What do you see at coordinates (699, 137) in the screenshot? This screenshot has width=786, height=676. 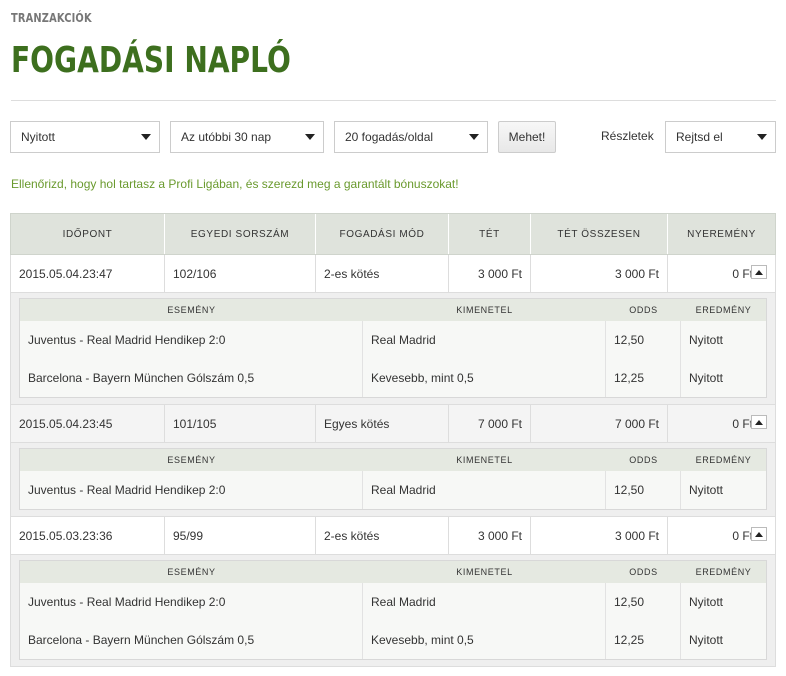 I see `details-select-value: Rejtsd el` at bounding box center [699, 137].